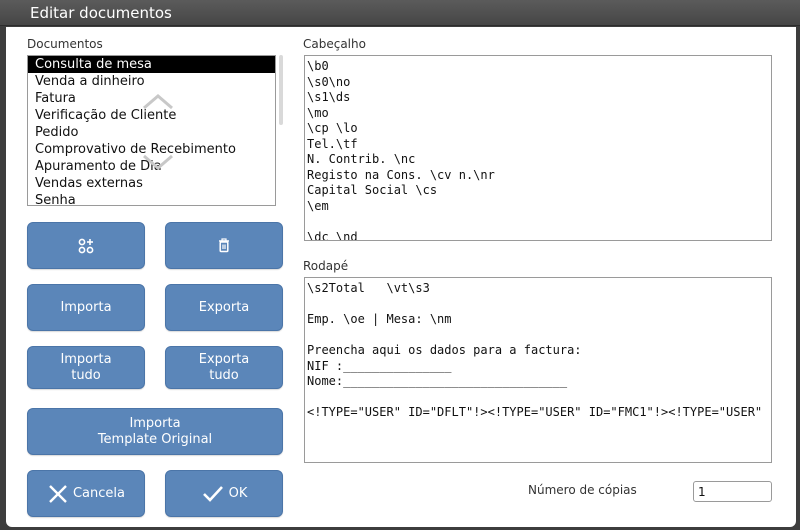  Describe the element at coordinates (334, 44) in the screenshot. I see `header-label: Cabeçalho` at that location.